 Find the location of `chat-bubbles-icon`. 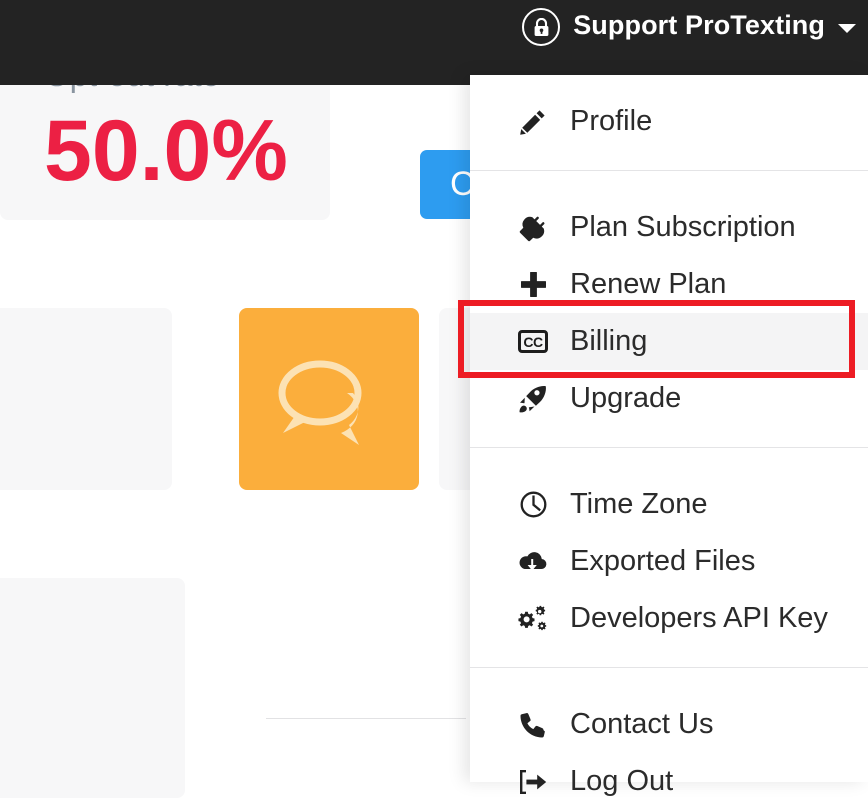

chat-bubbles-icon is located at coordinates (329, 399).